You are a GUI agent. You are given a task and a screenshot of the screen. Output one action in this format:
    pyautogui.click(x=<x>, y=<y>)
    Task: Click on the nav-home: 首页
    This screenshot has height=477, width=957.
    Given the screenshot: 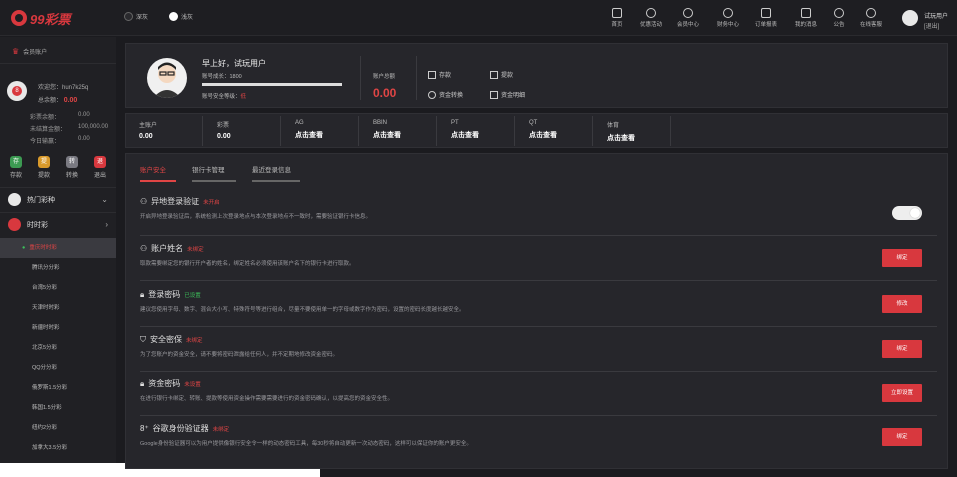 What is the action you would take?
    pyautogui.click(x=617, y=18)
    